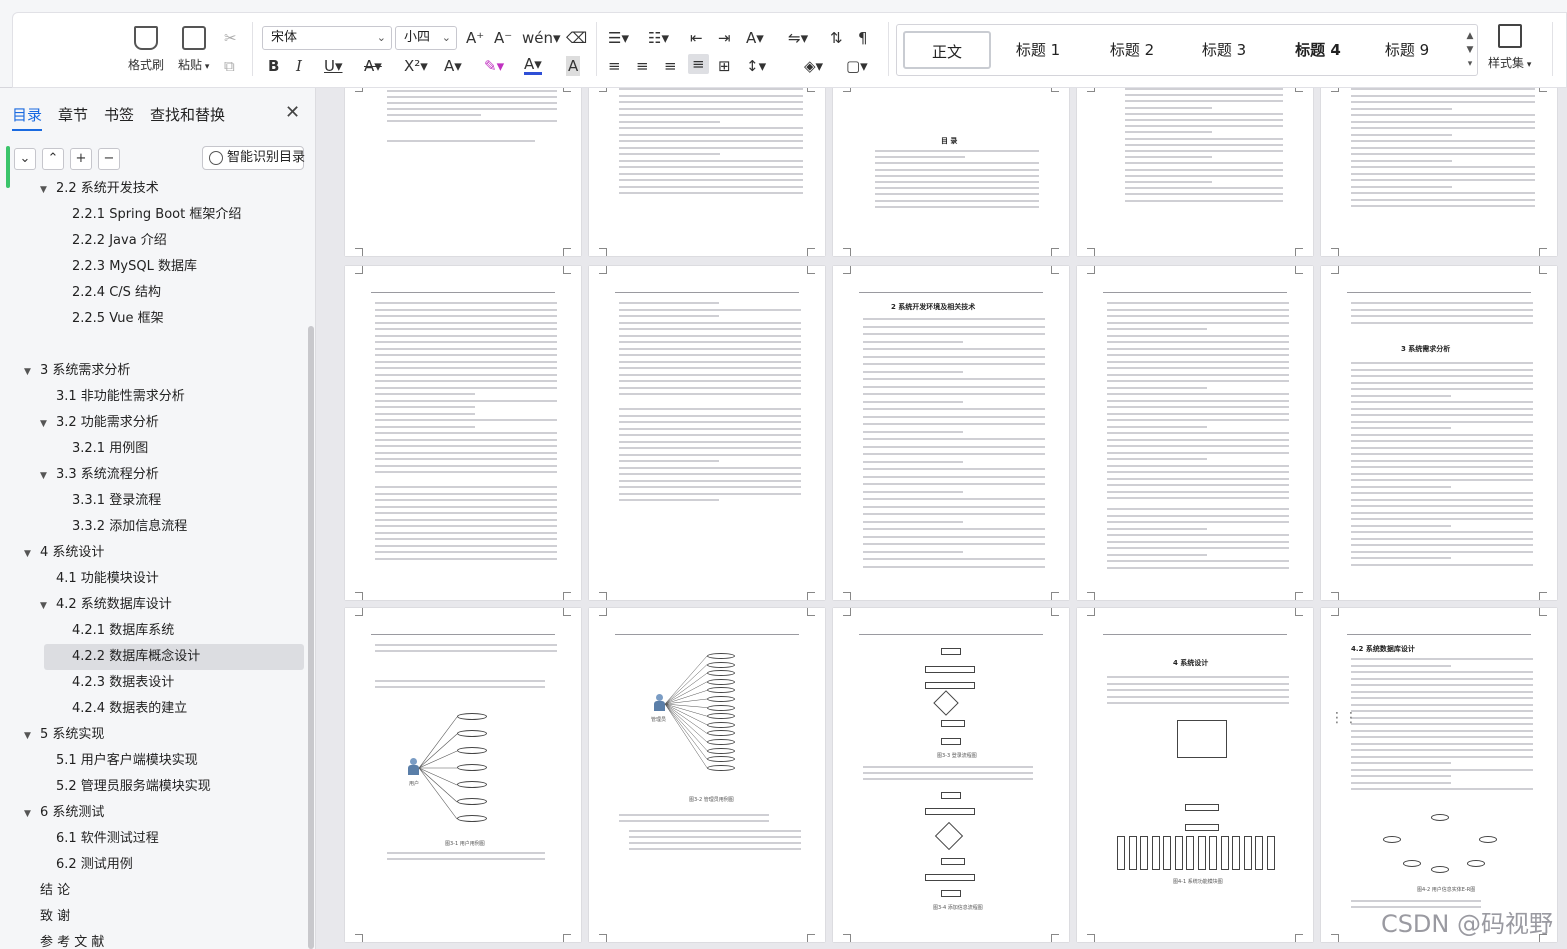 The image size is (1567, 949). What do you see at coordinates (253, 158) in the screenshot?
I see `smart-toc-button: 智能识别目录` at bounding box center [253, 158].